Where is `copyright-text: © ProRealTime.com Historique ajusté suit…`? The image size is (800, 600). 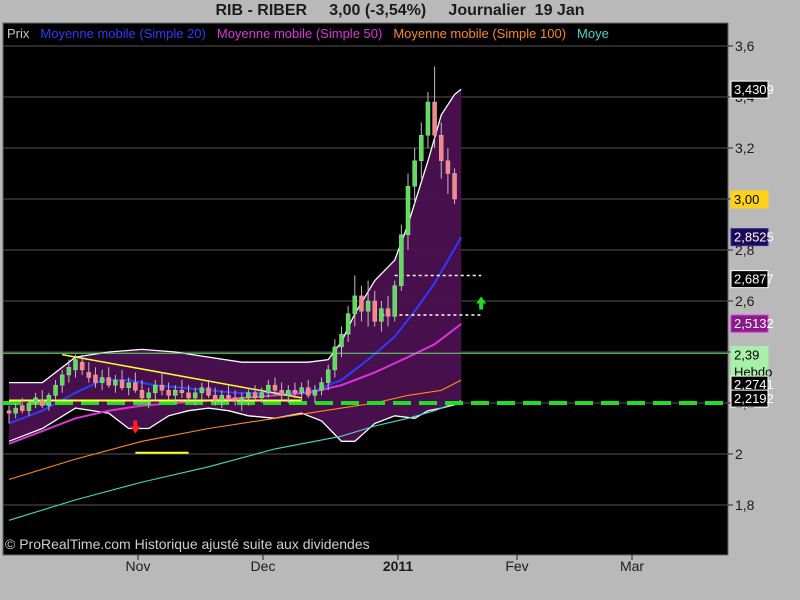
copyright-text: © ProRealTime.com Historique ajusté suit… is located at coordinates (187, 544).